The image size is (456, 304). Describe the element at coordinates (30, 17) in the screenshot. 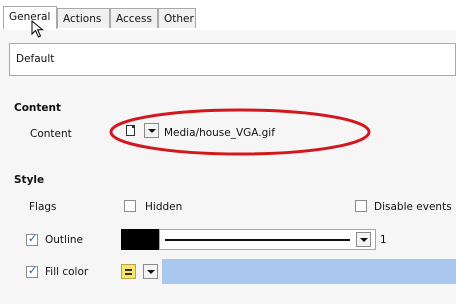

I see `tab-general: General` at that location.